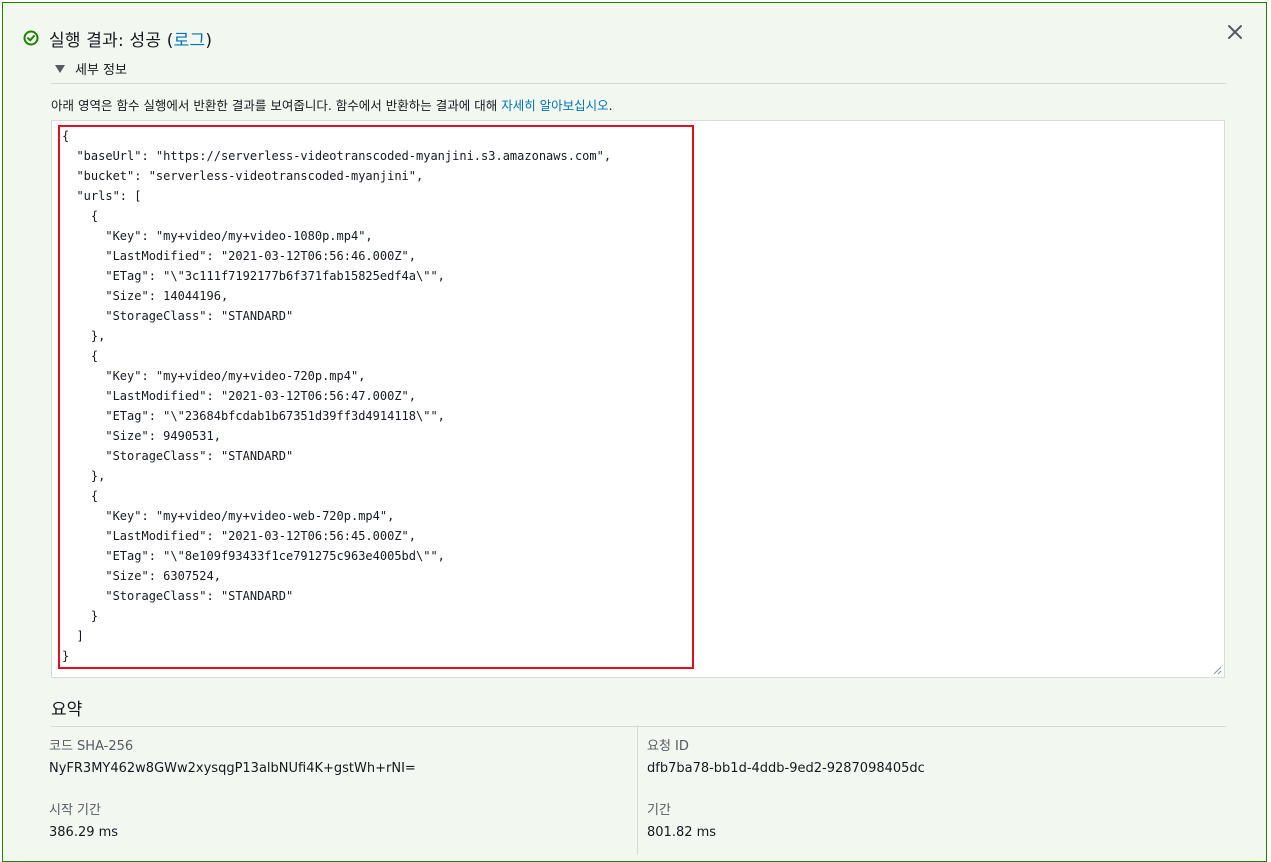 Image resolution: width=1271 pixels, height=862 pixels. Describe the element at coordinates (91, 746) in the screenshot. I see `code-sha-label: 코드 SHA-256` at that location.